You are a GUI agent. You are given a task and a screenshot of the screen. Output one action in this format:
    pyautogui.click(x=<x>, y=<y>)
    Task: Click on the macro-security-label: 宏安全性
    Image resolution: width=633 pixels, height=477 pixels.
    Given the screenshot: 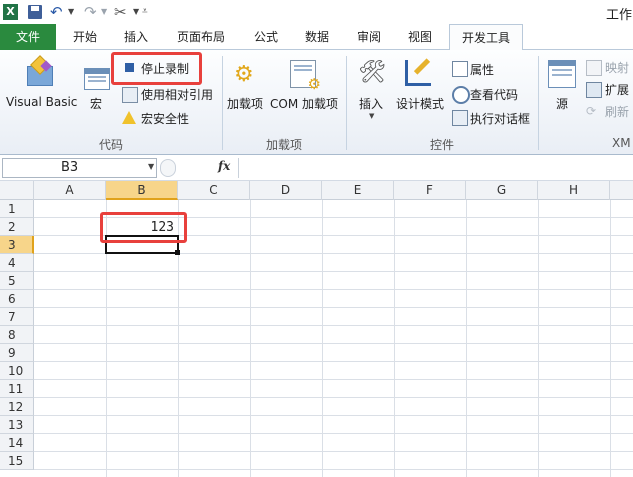 What is the action you would take?
    pyautogui.click(x=165, y=119)
    